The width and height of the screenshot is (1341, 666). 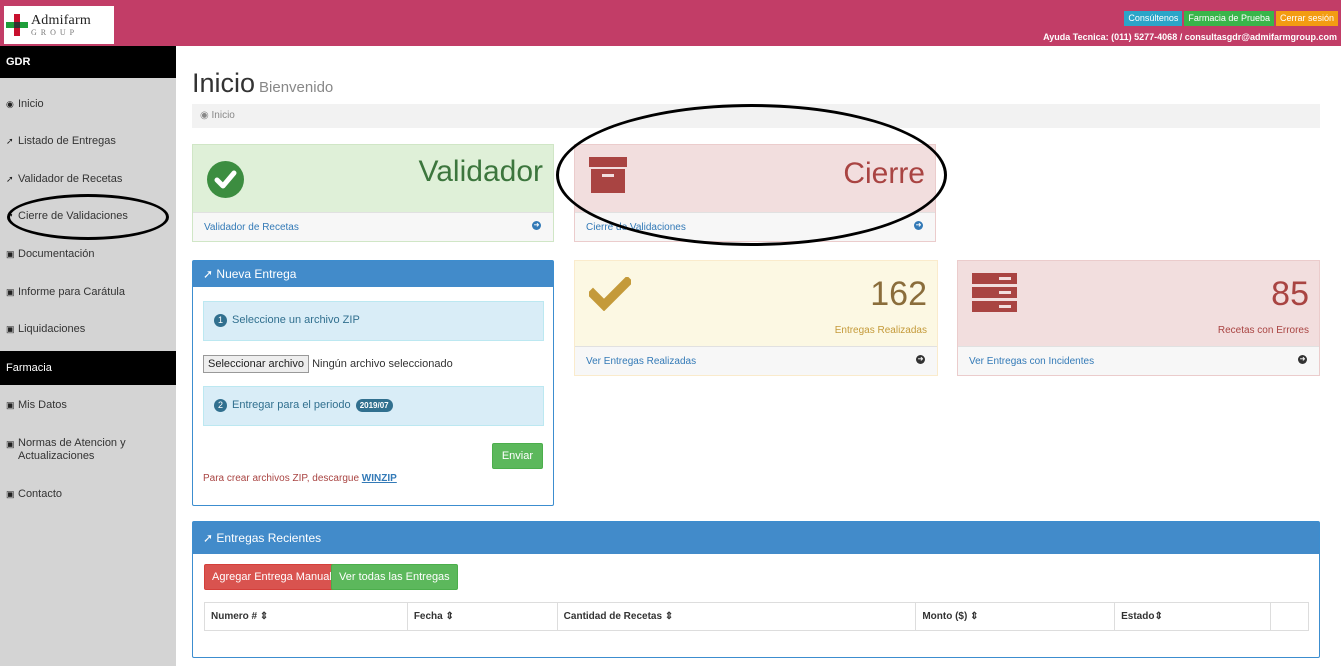 I want to click on ver-todas-entregas-button: Ver todas las Entregas, so click(x=394, y=577).